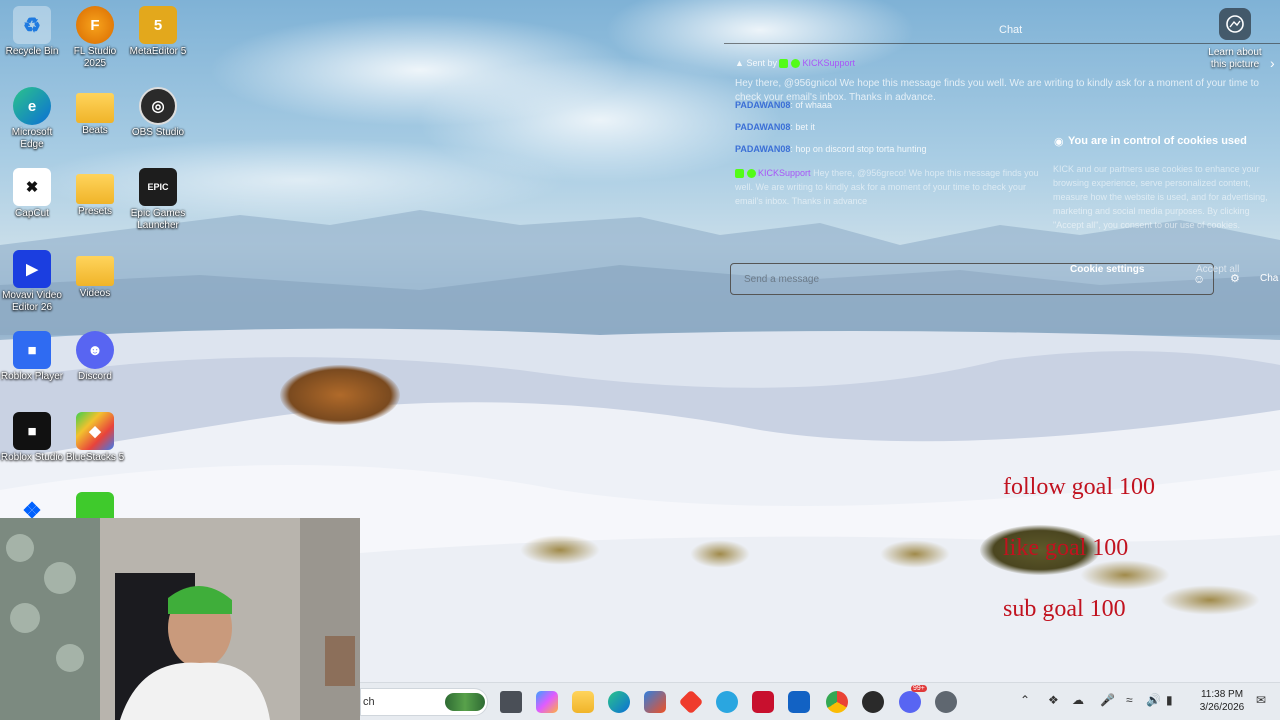 The height and width of the screenshot is (720, 1280). I want to click on desktop-icon-label: Roblox Player, so click(32, 376).